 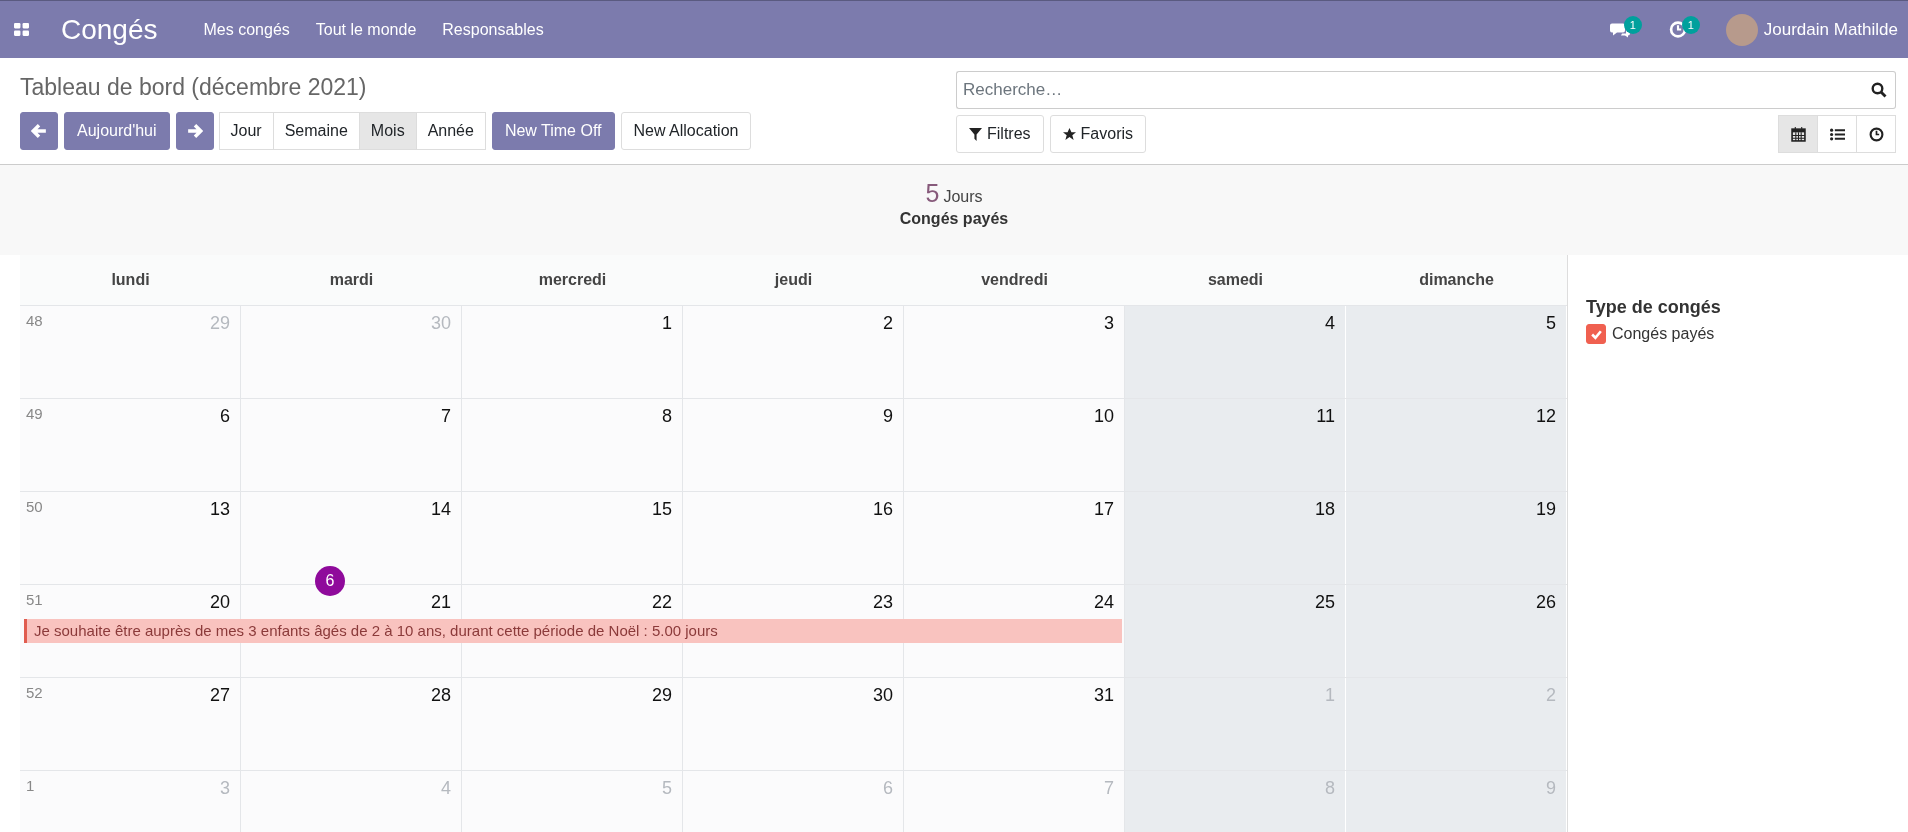 I want to click on summary-label: Congés payés, so click(x=954, y=219).